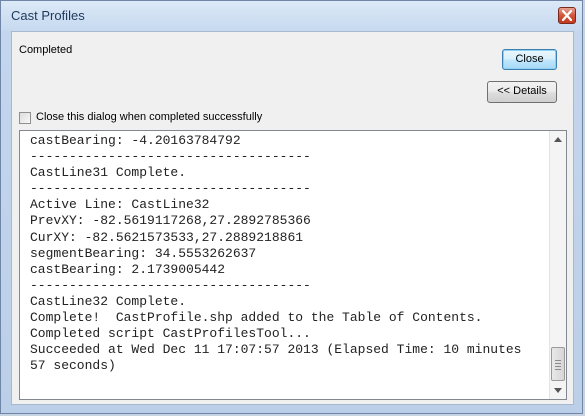 Image resolution: width=585 pixels, height=416 pixels. I want to click on vertical-scrollbar, so click(557, 265).